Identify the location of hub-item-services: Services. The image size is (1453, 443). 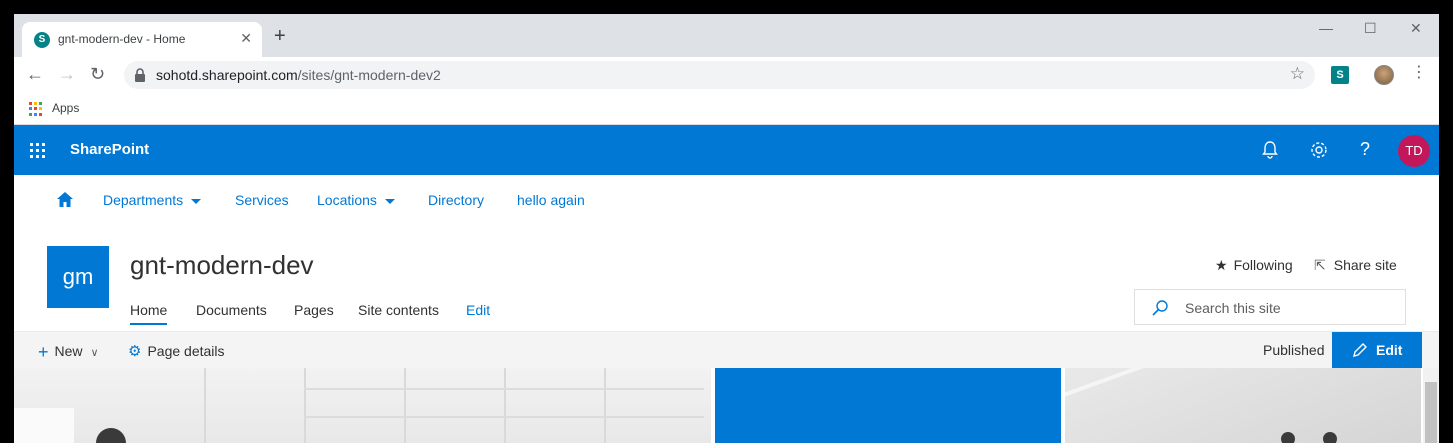
(262, 200).